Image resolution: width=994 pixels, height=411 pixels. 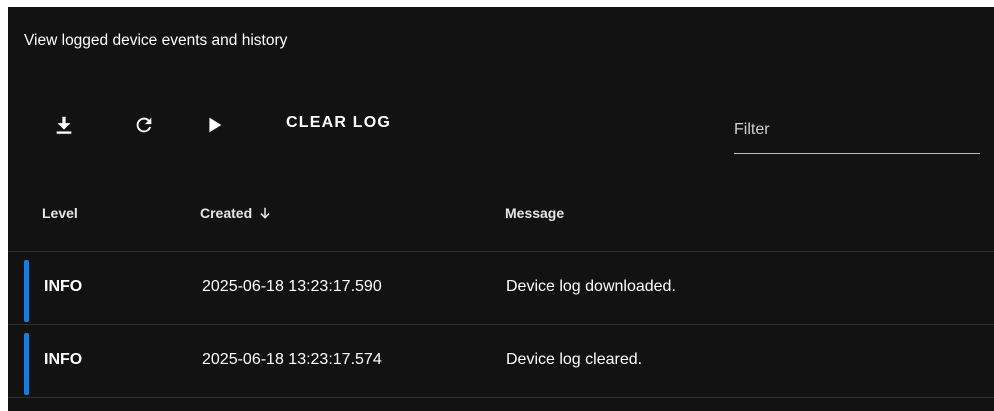 What do you see at coordinates (265, 213) in the screenshot?
I see `sort-descending-icon` at bounding box center [265, 213].